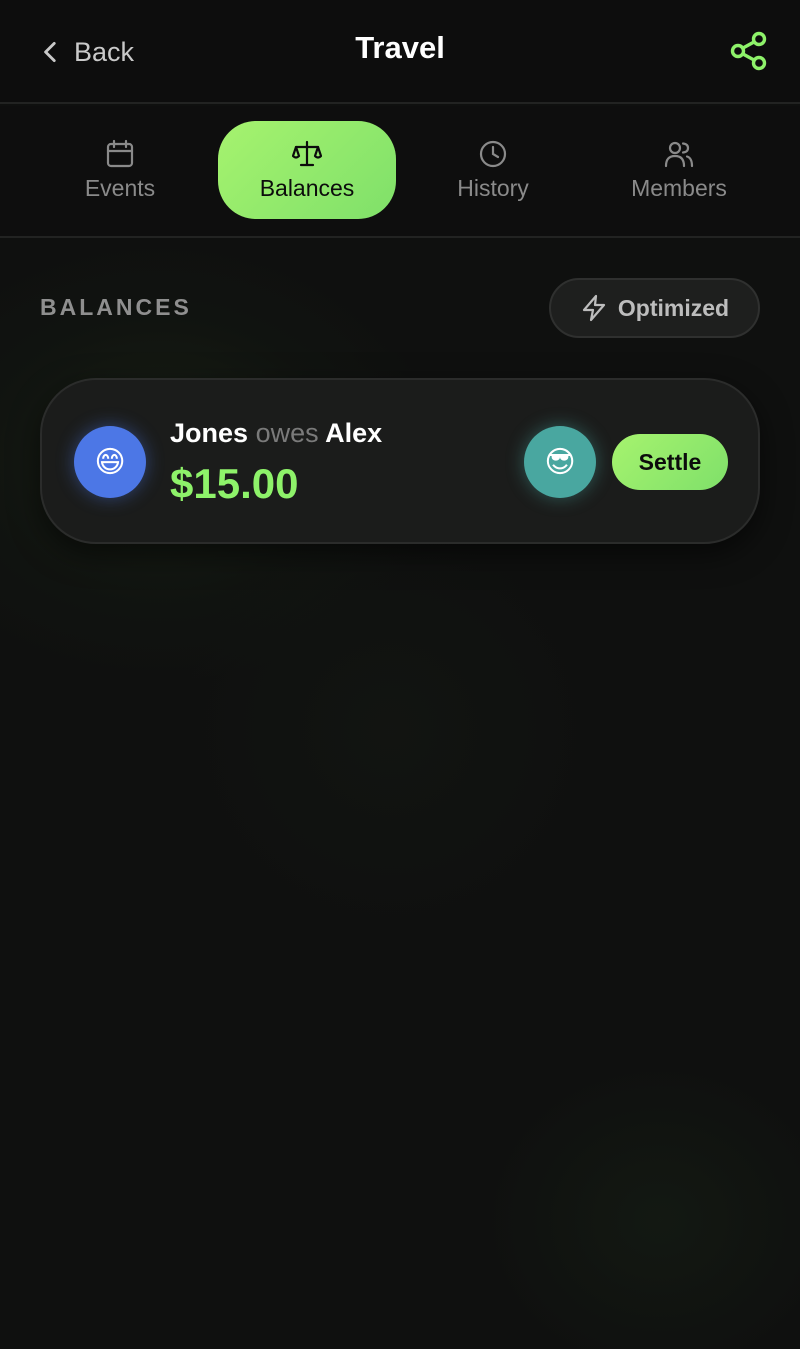 This screenshot has width=800, height=1349. Describe the element at coordinates (560, 462) in the screenshot. I see `avatar: 😎` at that location.